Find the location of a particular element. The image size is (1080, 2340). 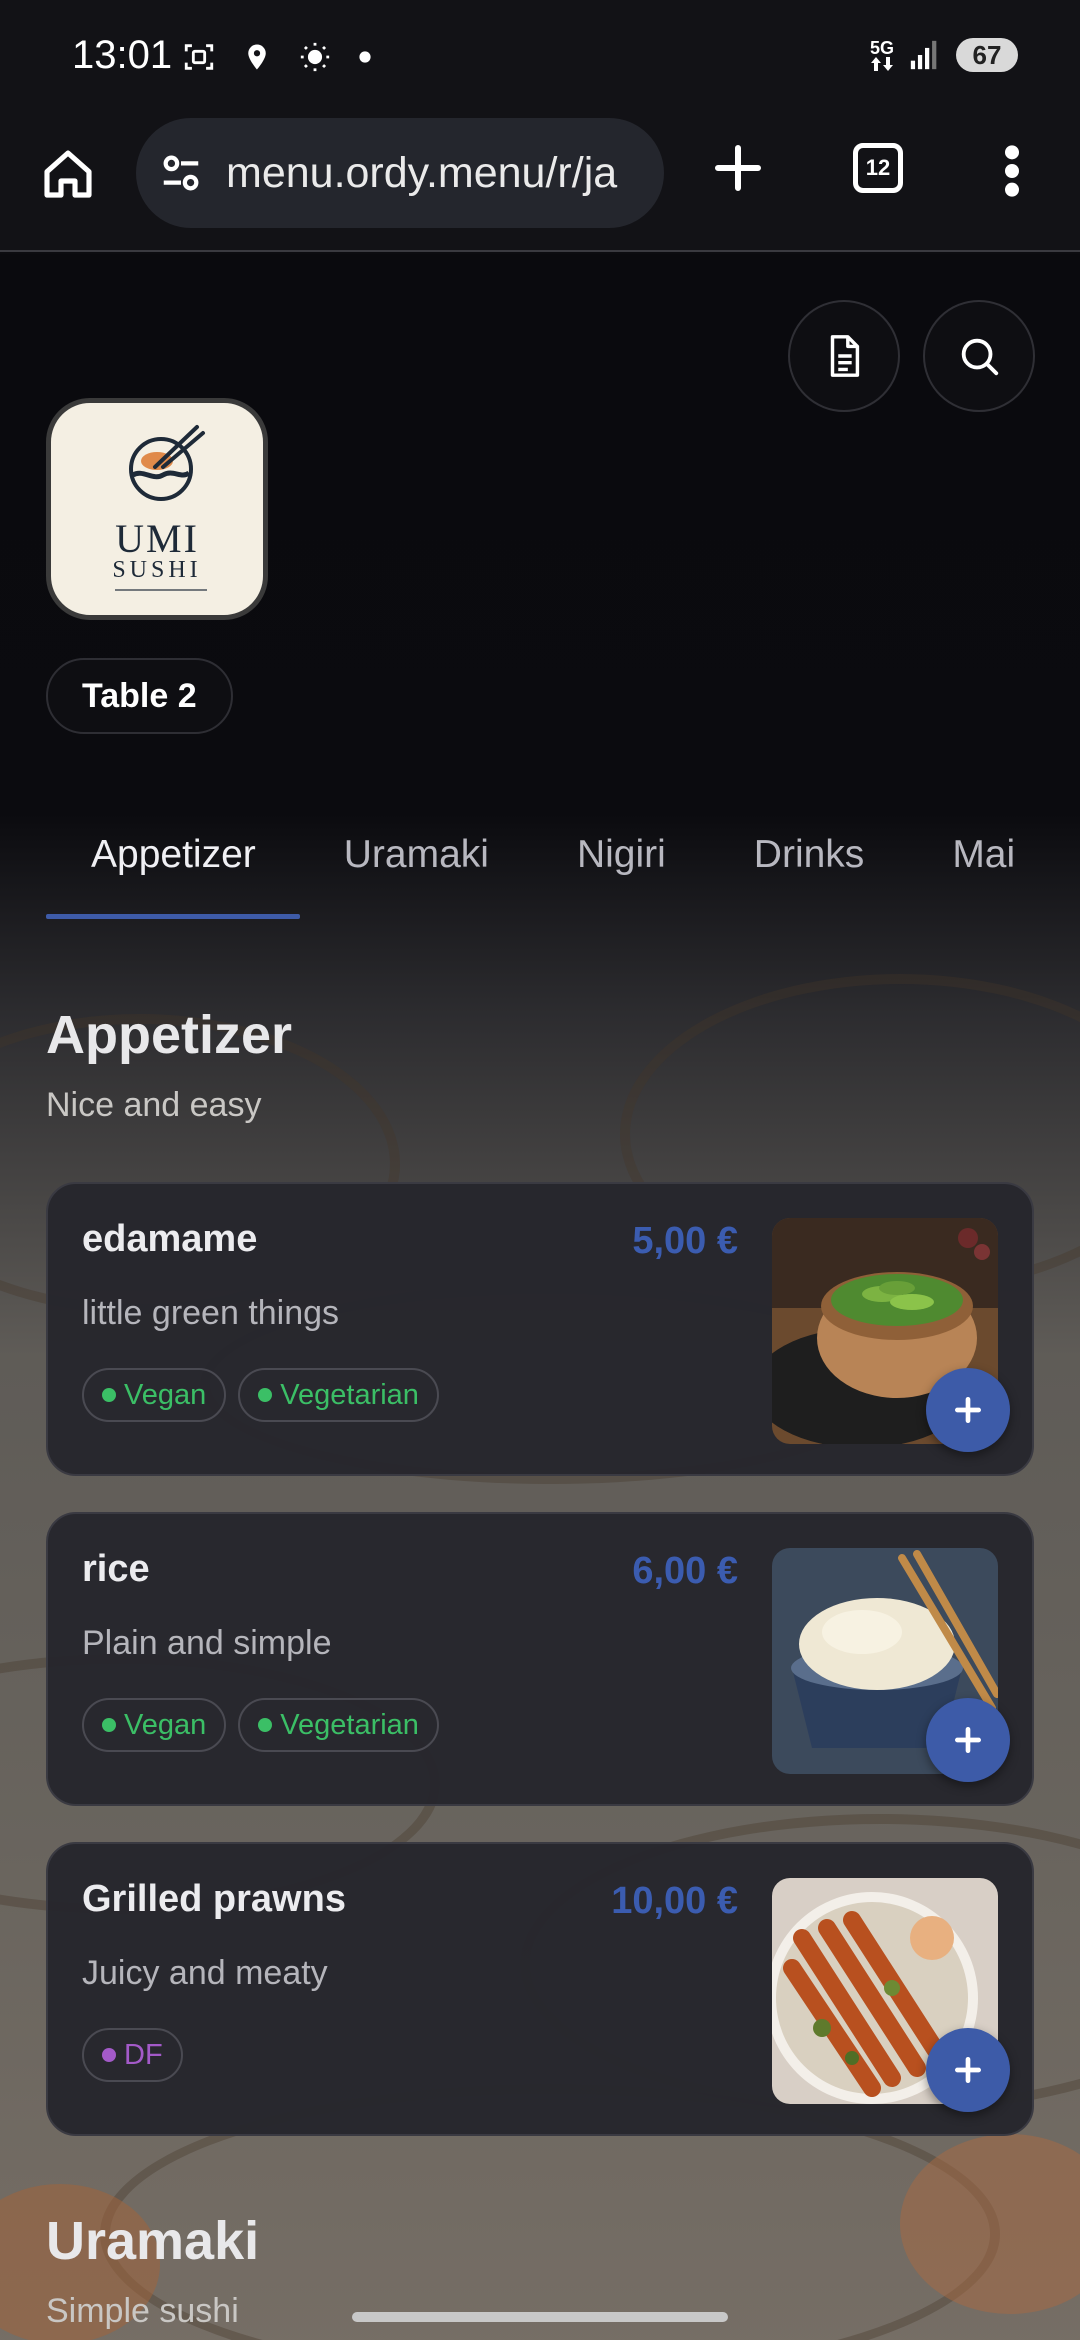

logo-name-sushi: SUSHI is located at coordinates (157, 570).